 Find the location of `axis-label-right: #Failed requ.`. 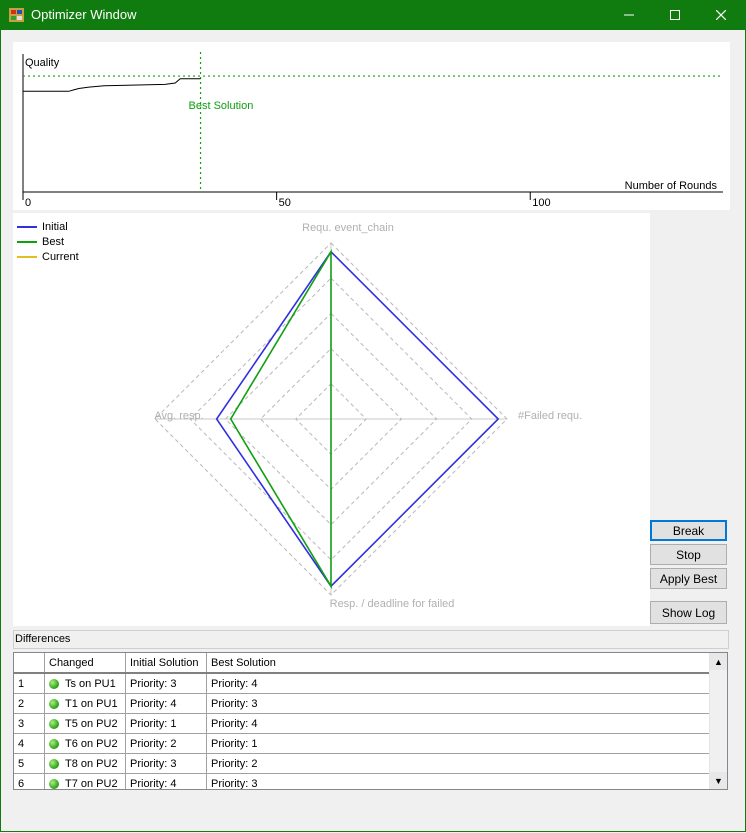

axis-label-right: #Failed requ. is located at coordinates (550, 416).